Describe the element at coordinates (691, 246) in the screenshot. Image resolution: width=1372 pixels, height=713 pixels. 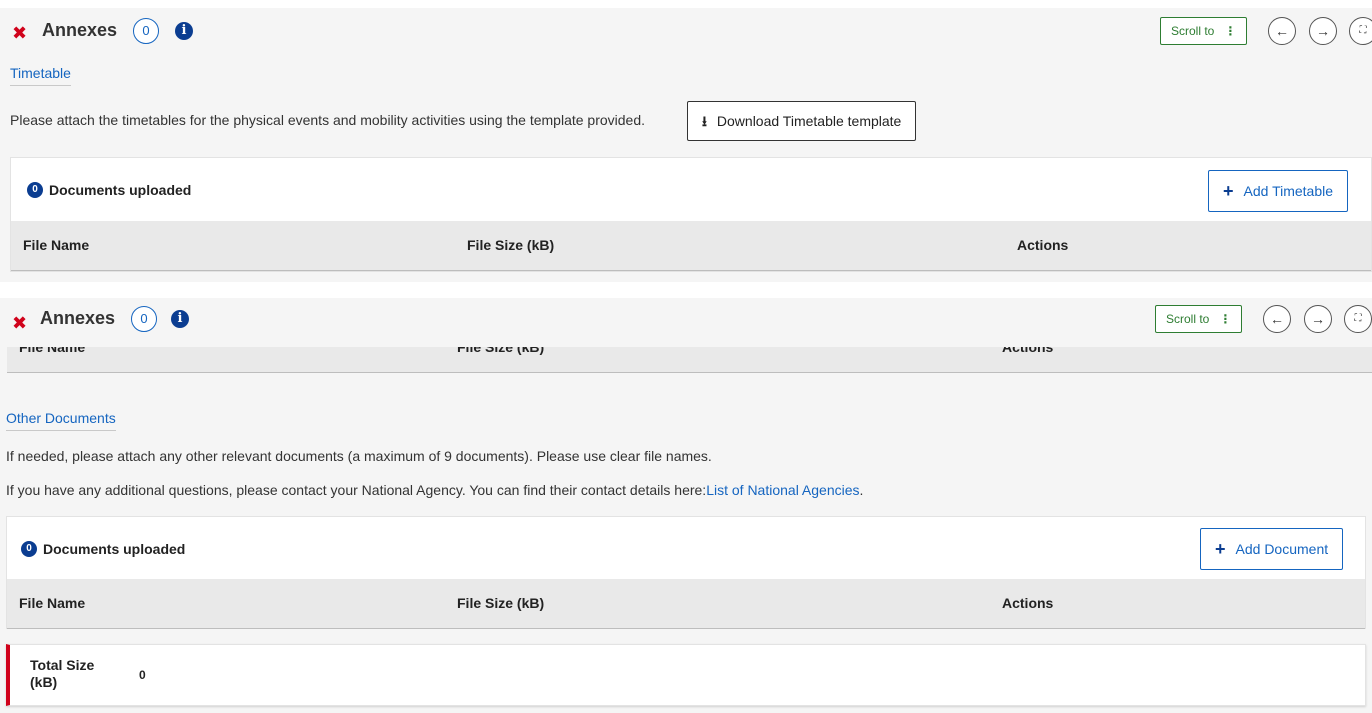
I see `timetable-table-header: File Name File Size (kB) Actions` at that location.